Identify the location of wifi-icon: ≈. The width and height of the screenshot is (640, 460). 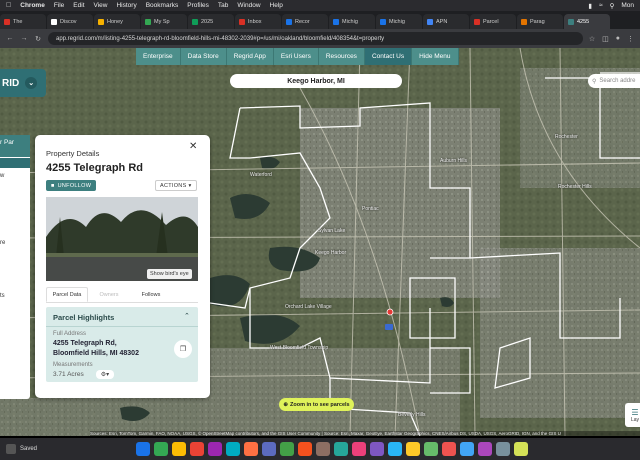
(601, 5).